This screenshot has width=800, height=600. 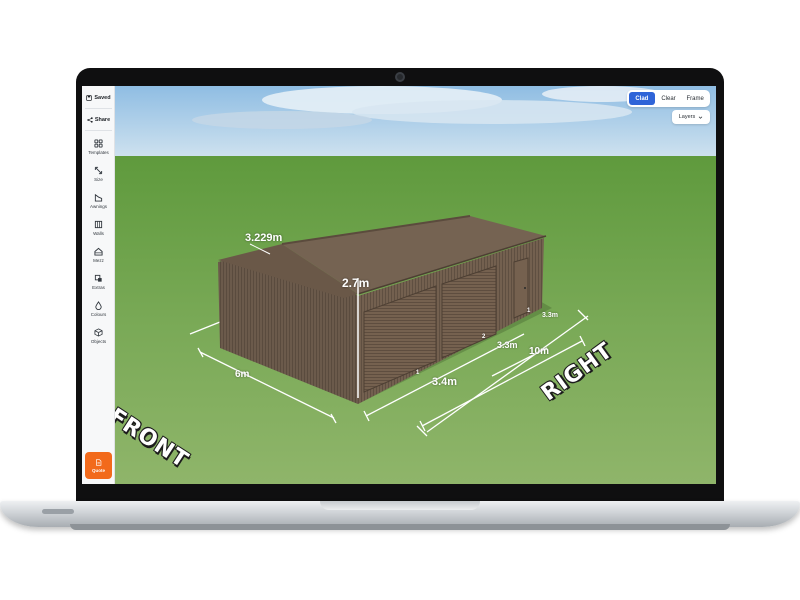 What do you see at coordinates (98, 305) in the screenshot?
I see `droplet-icon` at bounding box center [98, 305].